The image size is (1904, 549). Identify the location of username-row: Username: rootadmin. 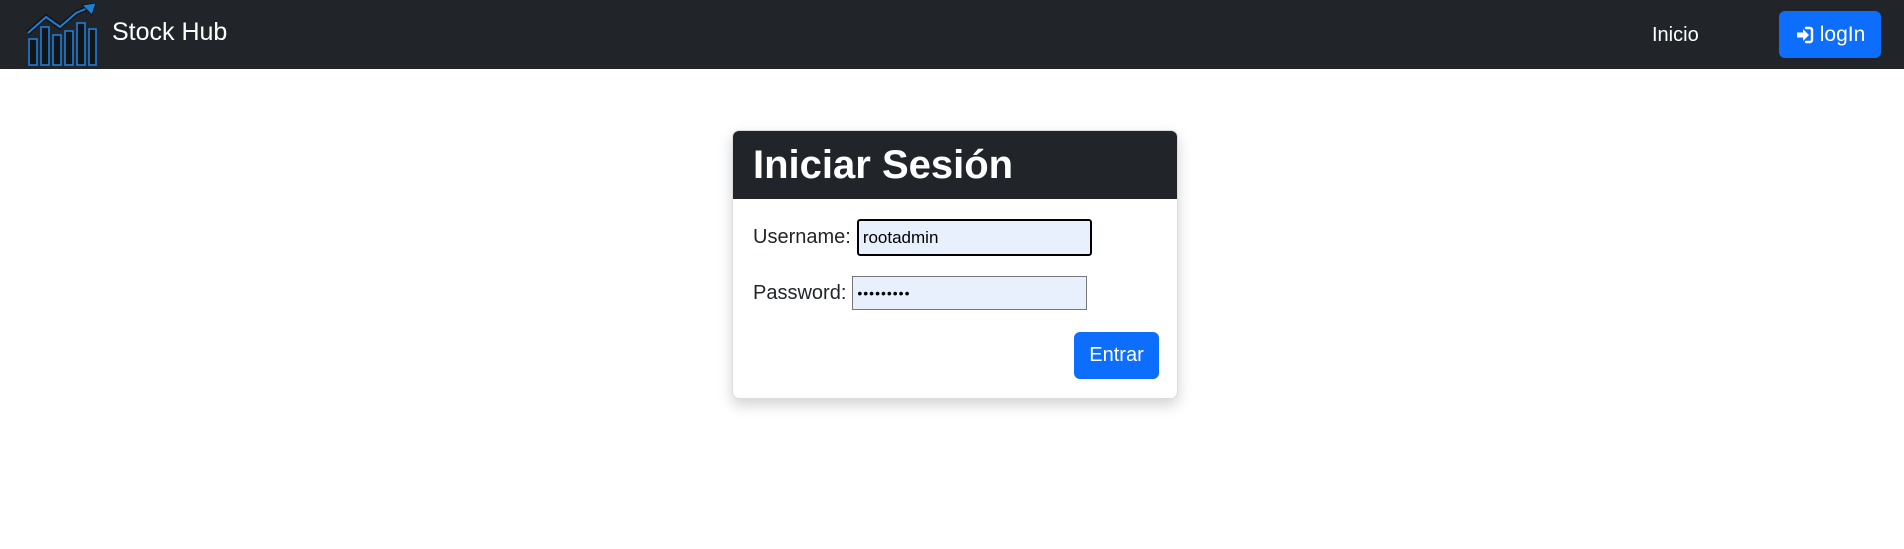
(923, 237).